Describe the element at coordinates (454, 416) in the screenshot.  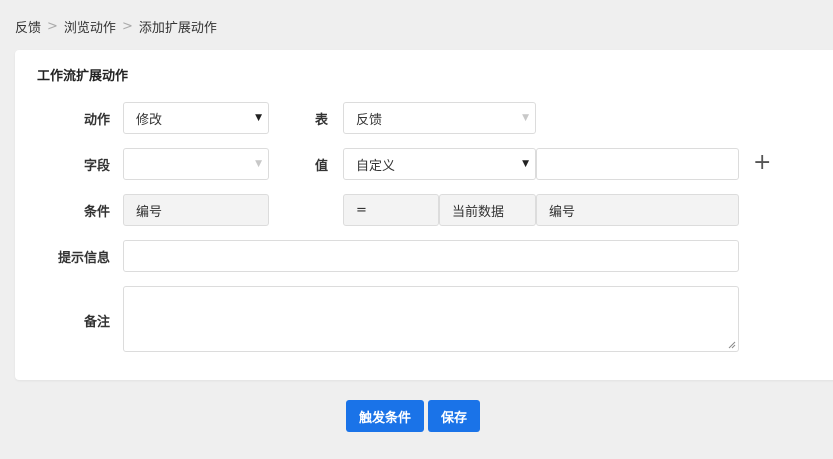
I see `save-button: 保存` at that location.